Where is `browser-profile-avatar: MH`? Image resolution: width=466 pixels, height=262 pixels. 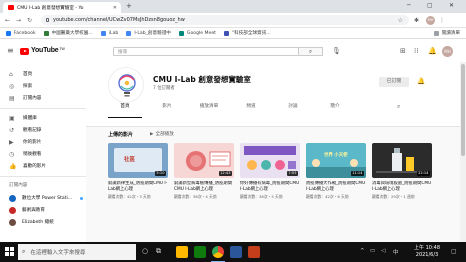
browser-profile-avatar: MH is located at coordinates (430, 20).